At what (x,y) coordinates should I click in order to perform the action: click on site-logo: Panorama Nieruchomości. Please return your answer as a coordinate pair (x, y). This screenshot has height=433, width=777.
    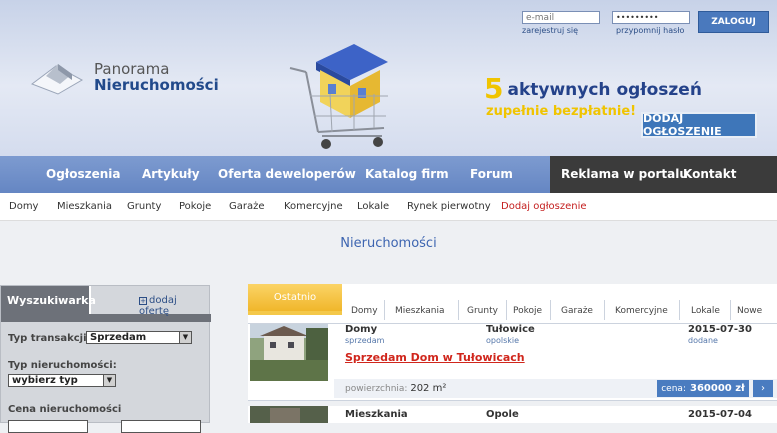
    Looking at the image, I should click on (128, 77).